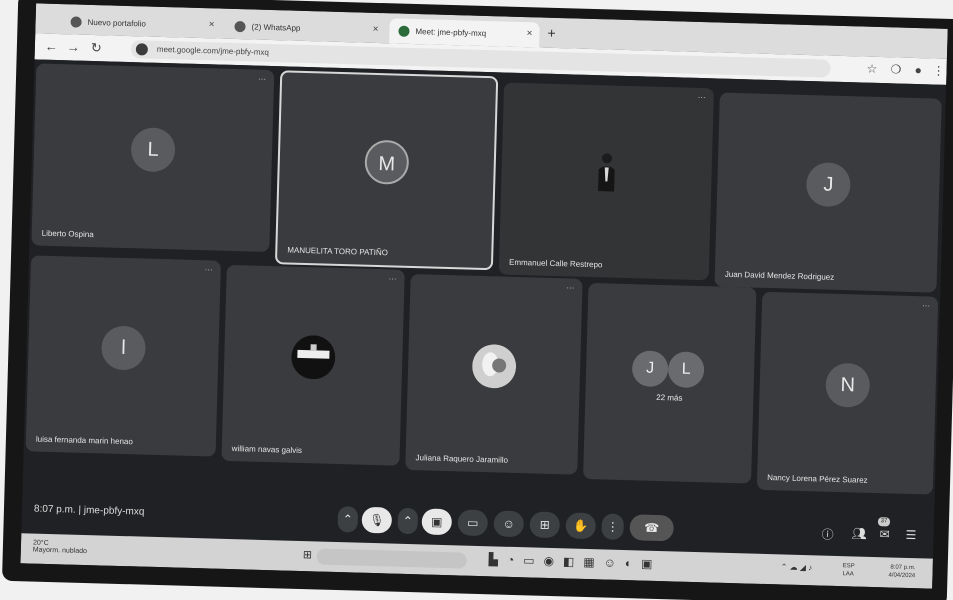 This screenshot has width=953, height=600. What do you see at coordinates (67, 234) in the screenshot?
I see `participant-name: Liberto Ospina` at bounding box center [67, 234].